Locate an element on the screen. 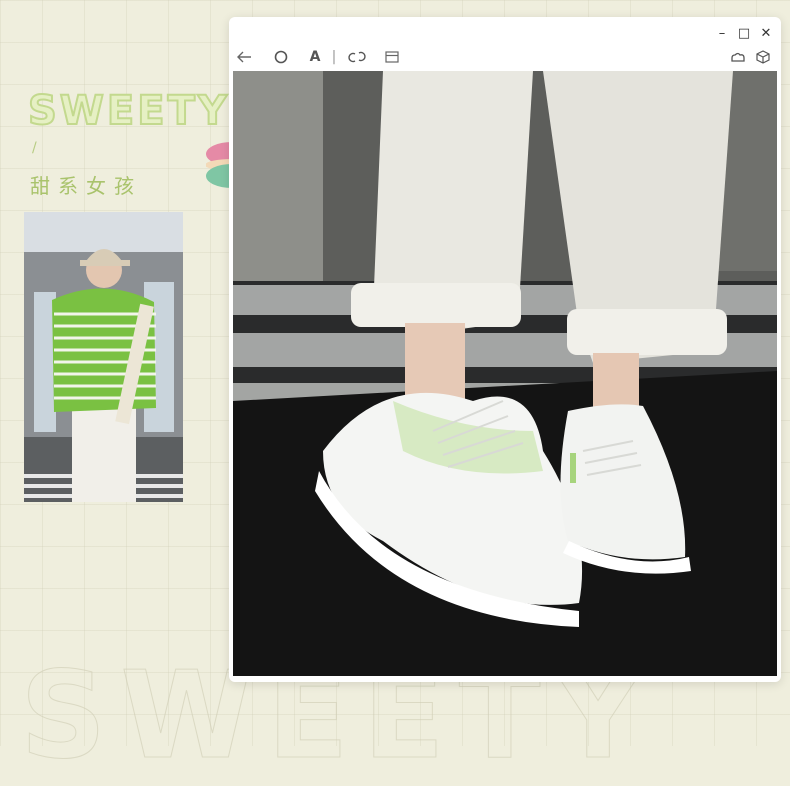  minimize-button: – is located at coordinates (722, 34).